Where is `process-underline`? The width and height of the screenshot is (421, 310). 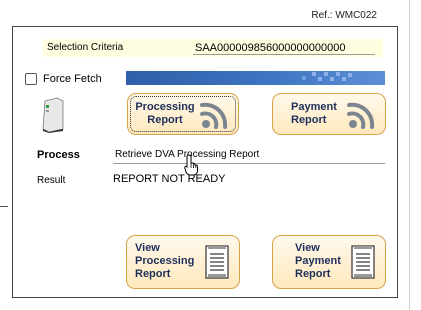 process-underline is located at coordinates (249, 163).